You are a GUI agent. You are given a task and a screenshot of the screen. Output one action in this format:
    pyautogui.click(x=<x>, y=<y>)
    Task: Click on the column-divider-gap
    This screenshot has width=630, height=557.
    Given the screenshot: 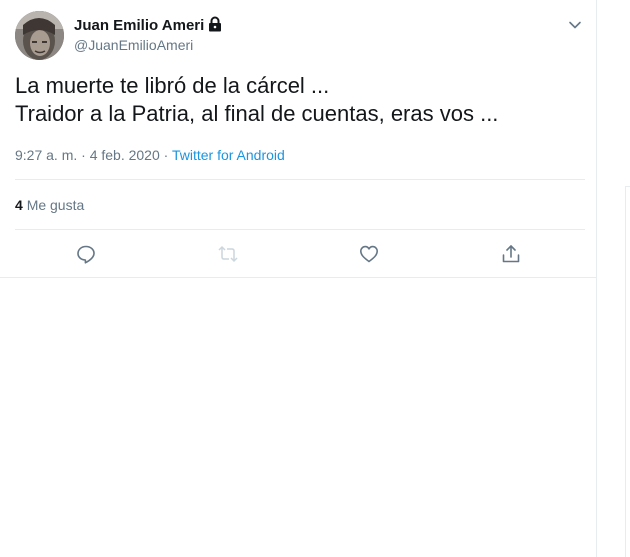 What is the action you would take?
    pyautogui.click(x=625, y=93)
    